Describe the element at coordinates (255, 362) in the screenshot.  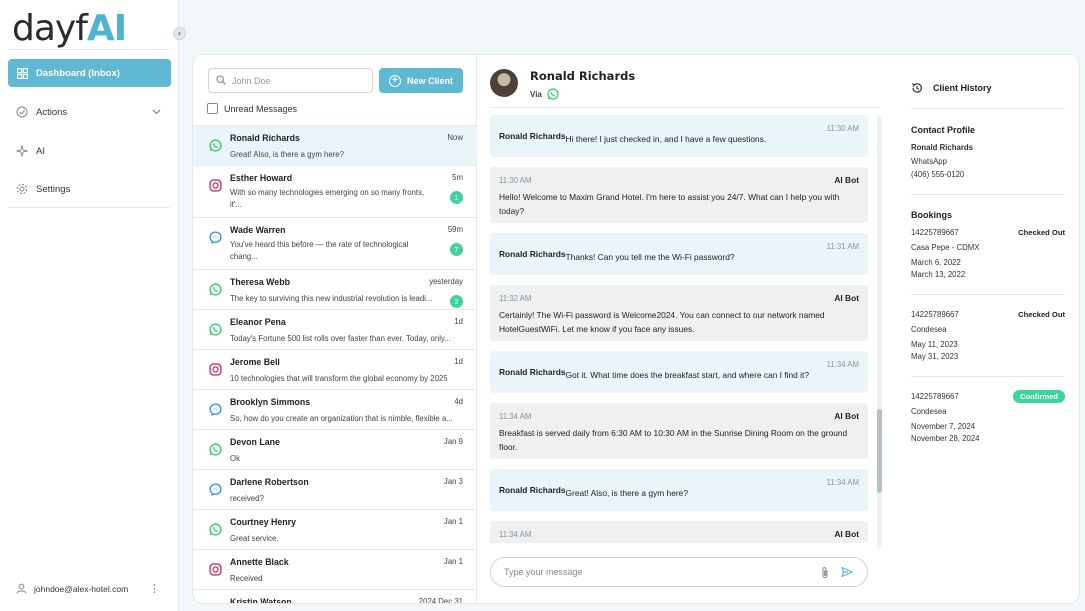
I see `conversation-name: Jerome Bell` at that location.